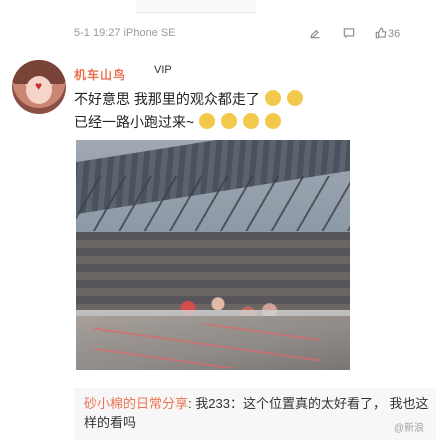 This screenshot has width=440, height=440. I want to click on top-card-cutoff, so click(196, 6).